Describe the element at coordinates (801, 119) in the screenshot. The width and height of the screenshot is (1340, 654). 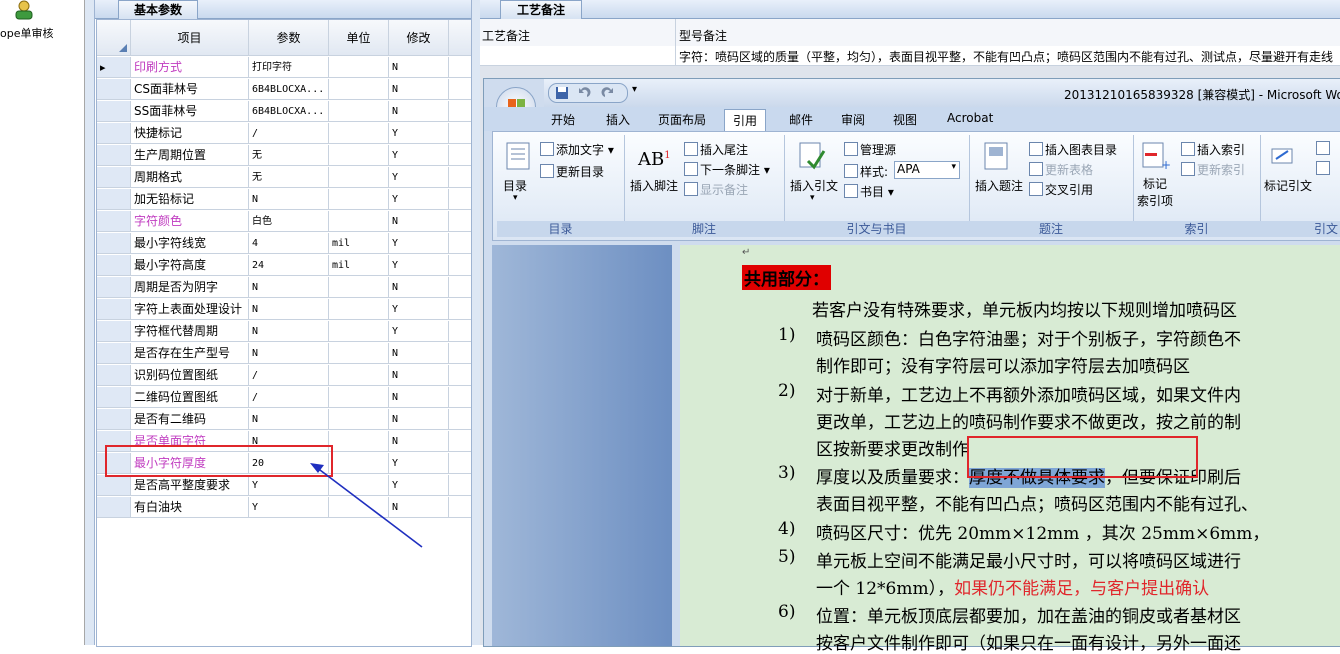
I see `tab-mailings: 邮件` at that location.